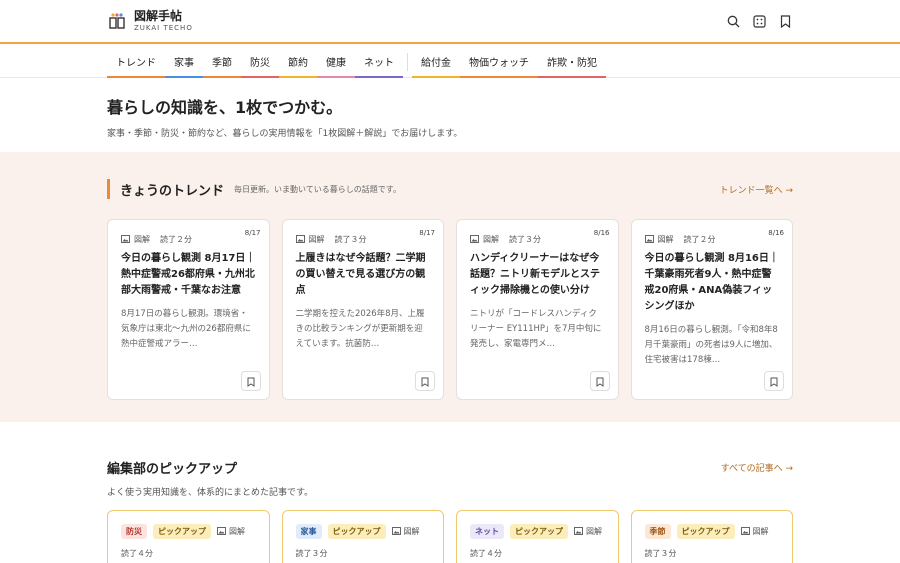  Describe the element at coordinates (285, 134) in the screenshot. I see `hero-description: 家事・季節・防災・節約など、暮らしの実用情報を「1枚図解＋解説」でお届けします。` at that location.